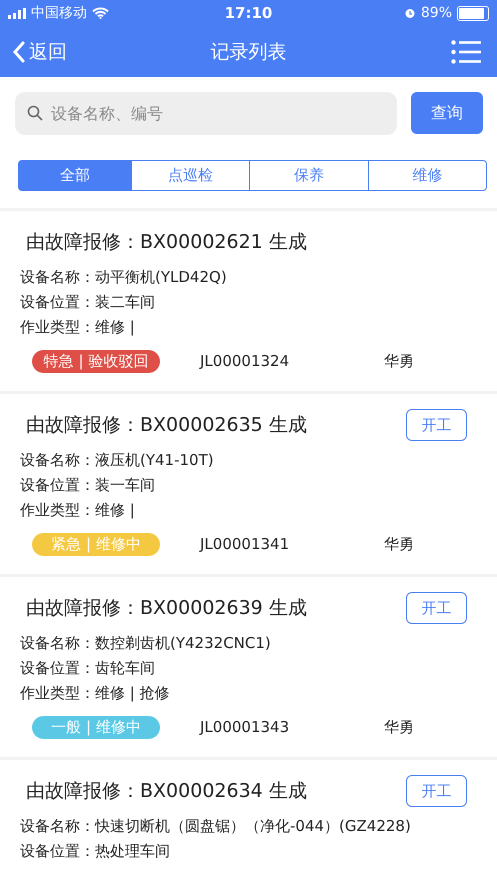 Image resolution: width=497 pixels, height=883 pixels. I want to click on query-button: 查询, so click(447, 113).